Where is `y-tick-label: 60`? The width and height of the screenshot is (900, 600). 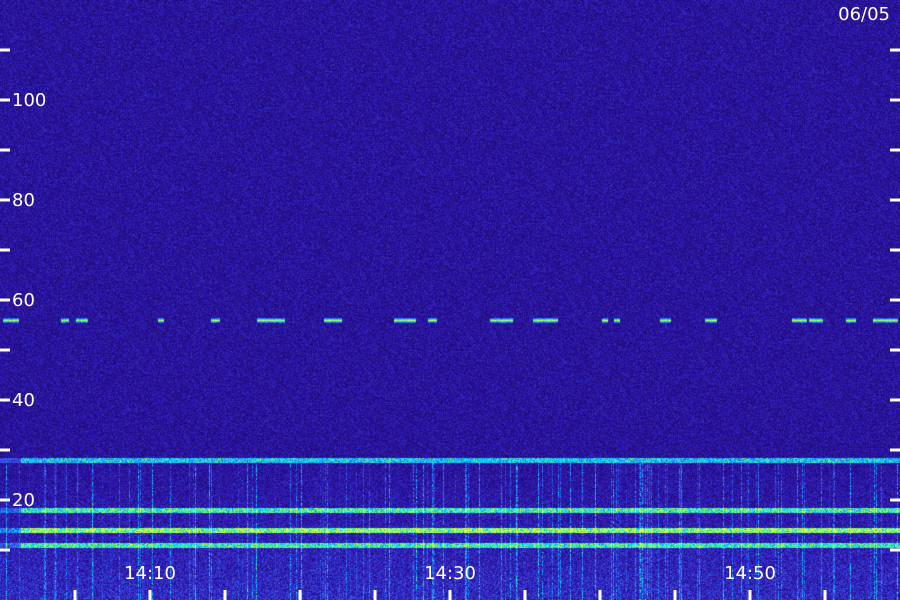
y-tick-label: 60 is located at coordinates (23, 300).